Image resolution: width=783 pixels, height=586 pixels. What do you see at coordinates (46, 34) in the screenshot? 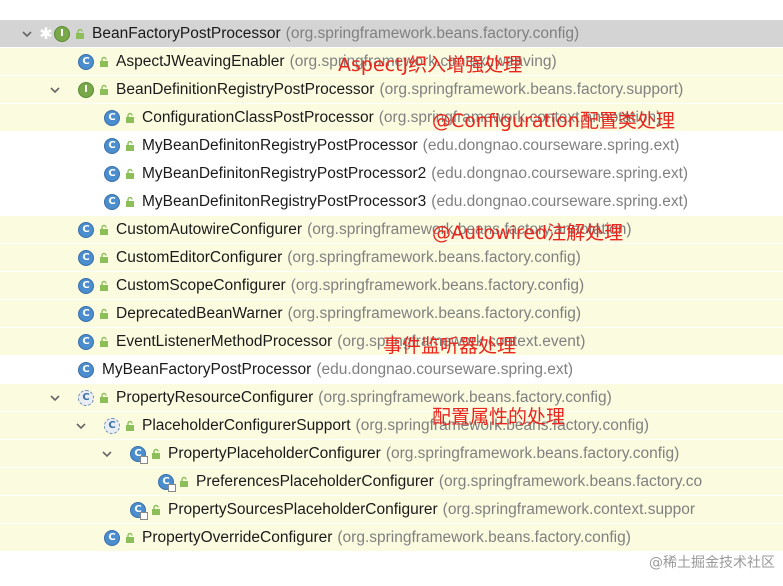
I see `star-icon: ✱` at bounding box center [46, 34].